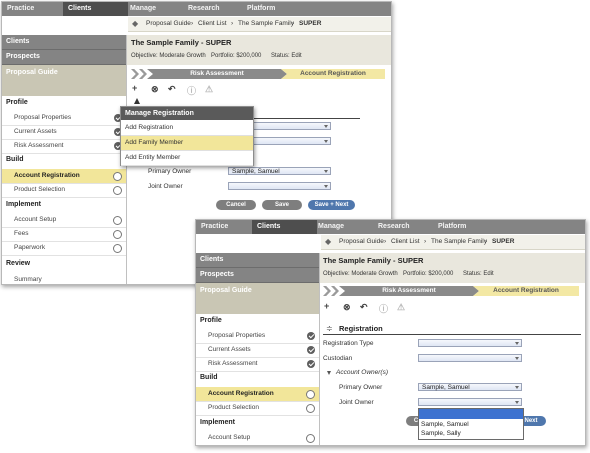 The width and height of the screenshot is (590, 453). Describe the element at coordinates (328, 241) in the screenshot. I see `stack-icon: ◆` at that location.